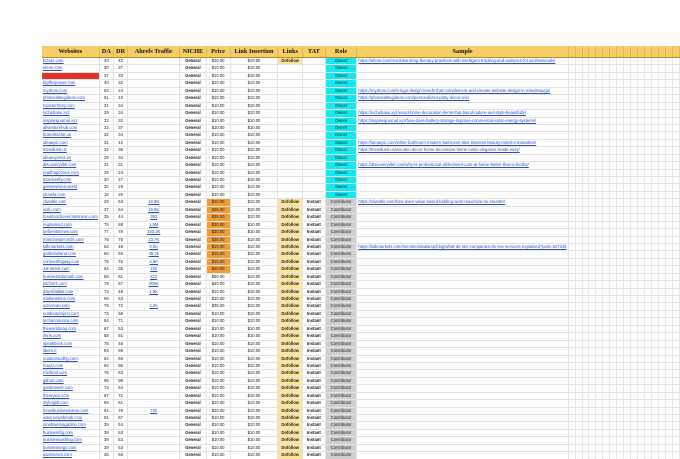  What do you see at coordinates (154, 52) in the screenshot?
I see `header-ahrefs-traffic: Ahrefs Traffic` at bounding box center [154, 52].